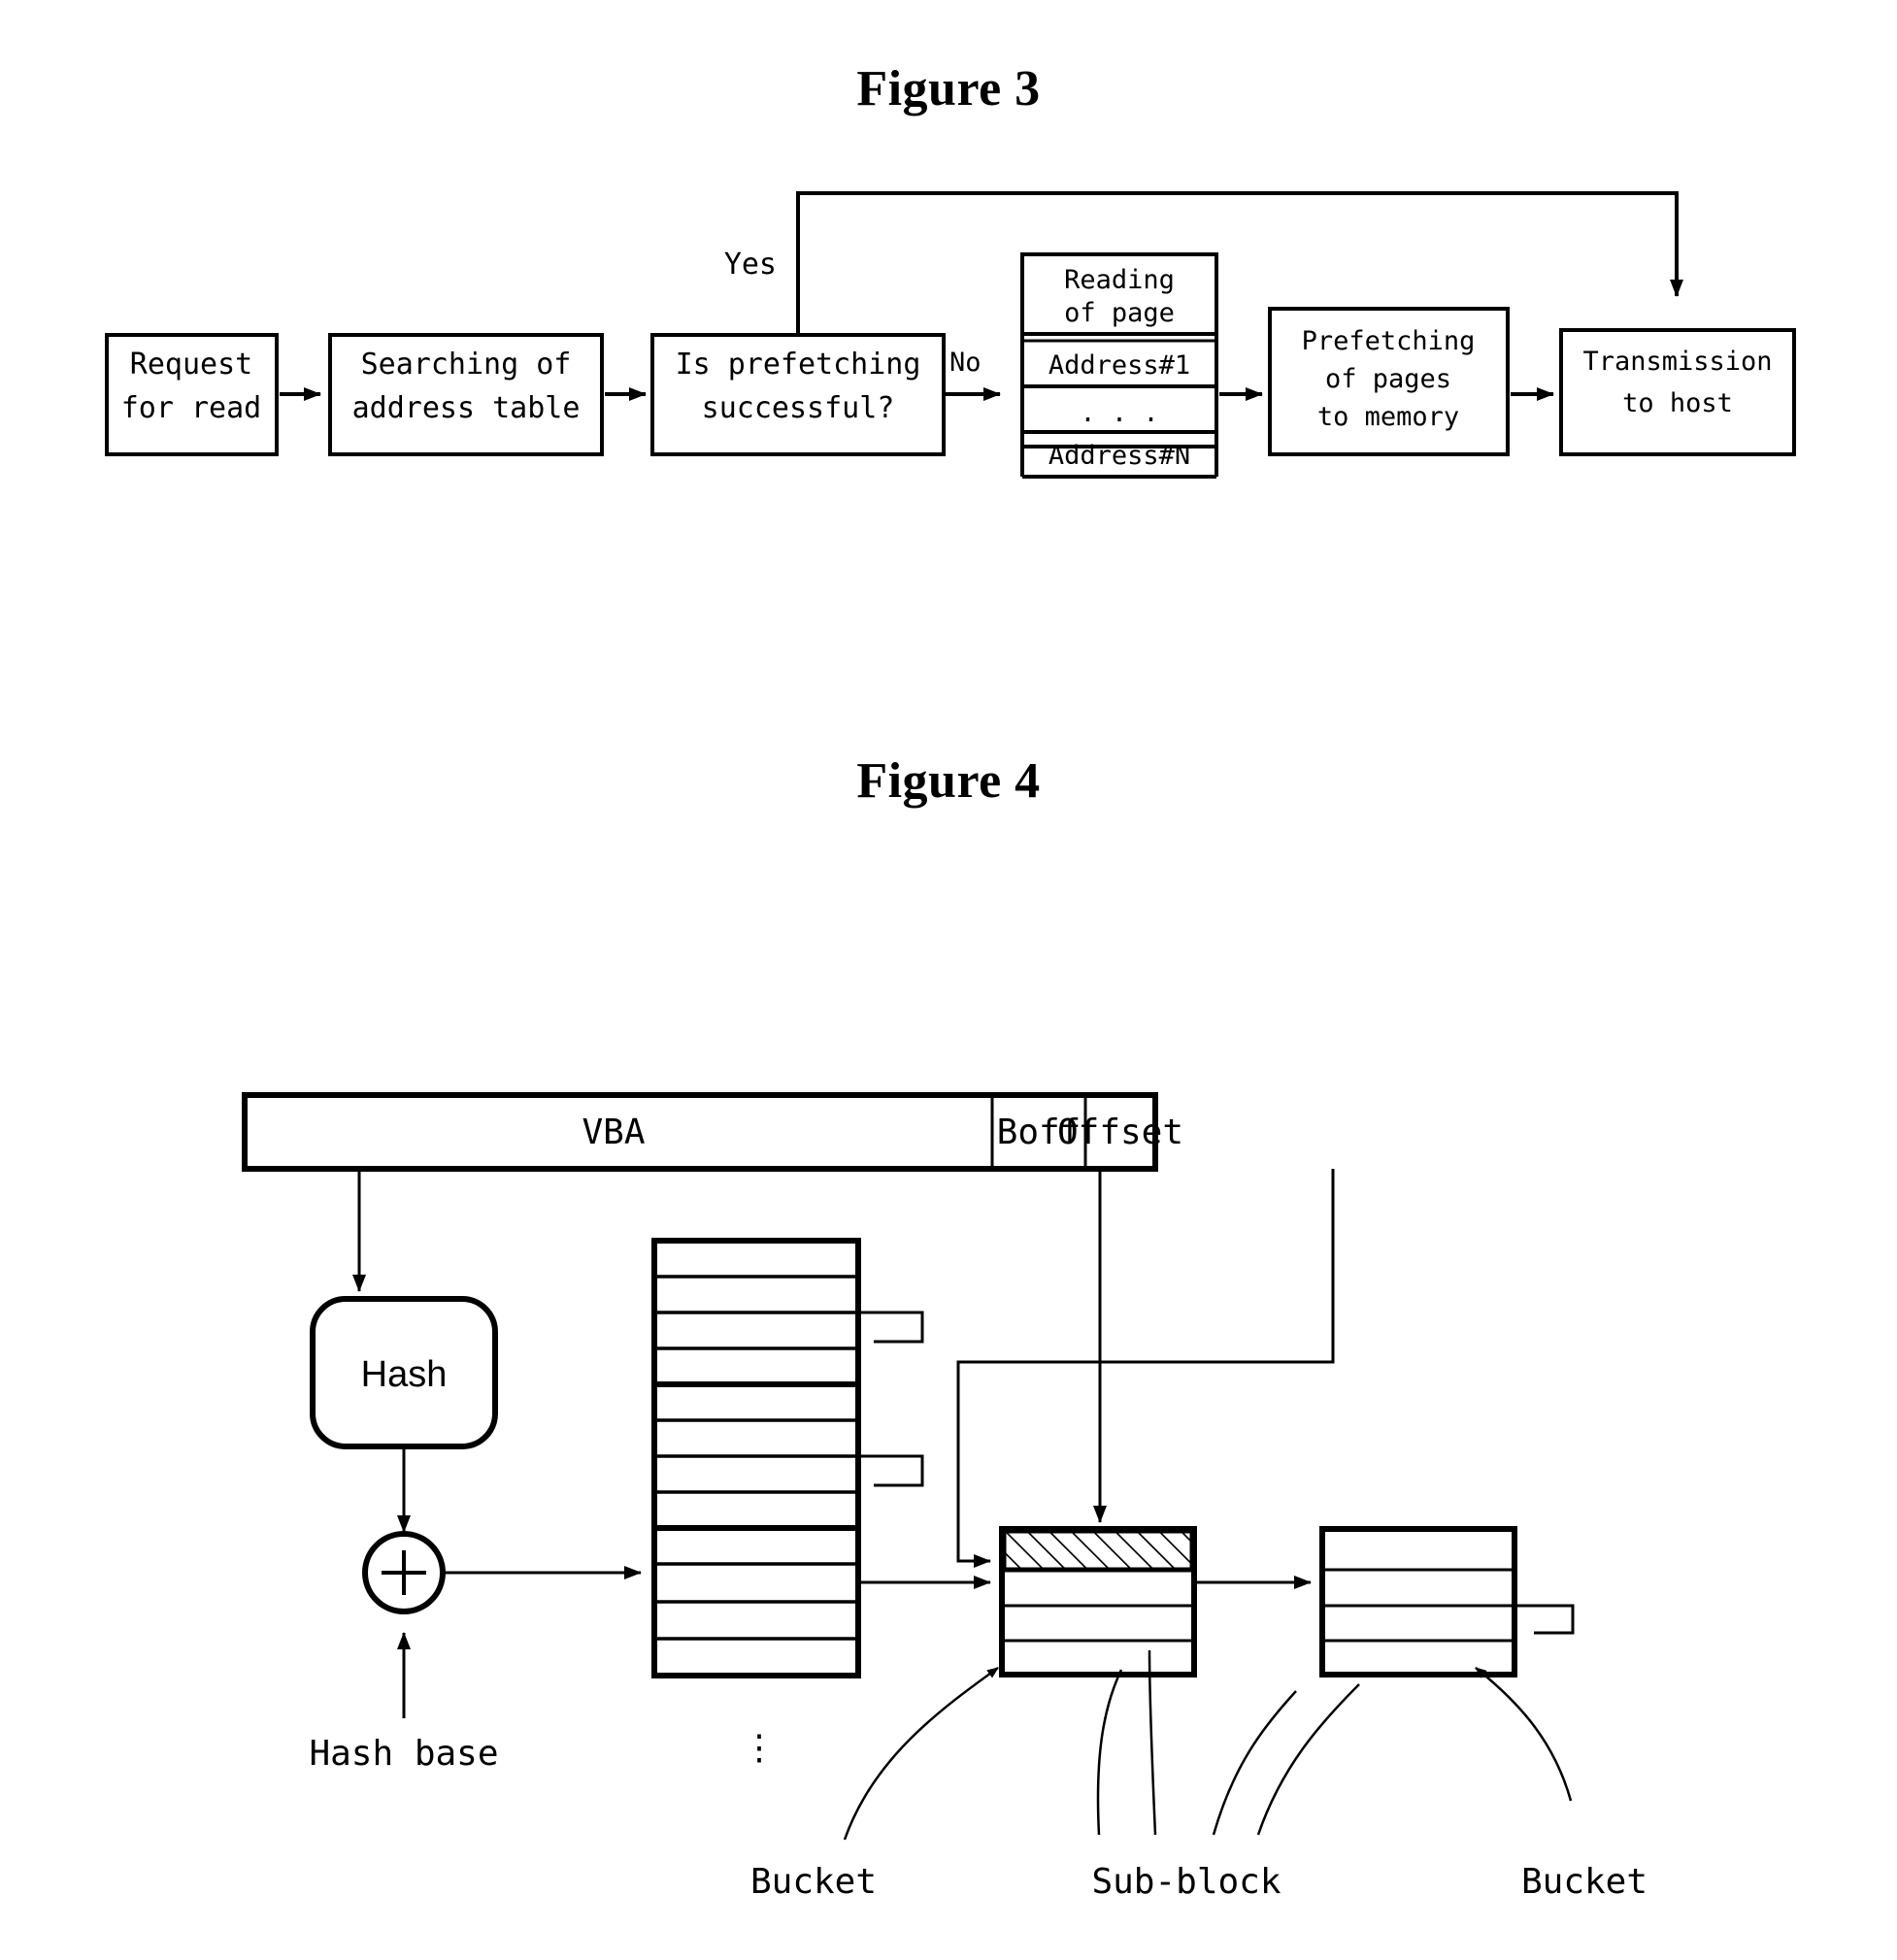 This screenshot has width=1897, height=1960. I want to click on node-prefetching-line-2: of pages, so click(1388, 379).